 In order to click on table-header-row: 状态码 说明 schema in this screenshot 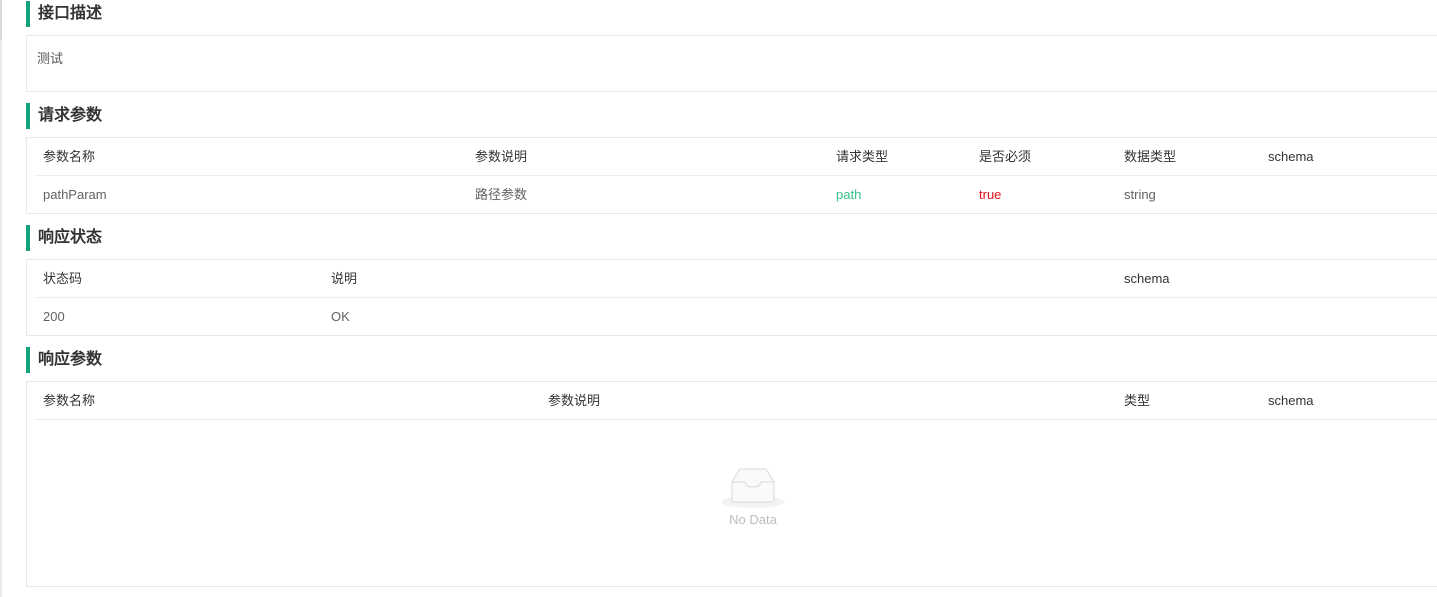, I will do `click(736, 279)`.